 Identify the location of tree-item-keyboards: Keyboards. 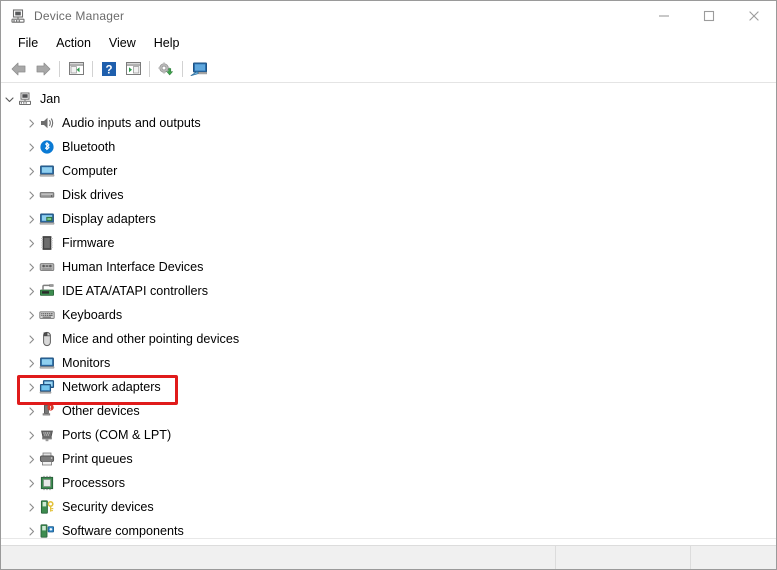
(388, 315).